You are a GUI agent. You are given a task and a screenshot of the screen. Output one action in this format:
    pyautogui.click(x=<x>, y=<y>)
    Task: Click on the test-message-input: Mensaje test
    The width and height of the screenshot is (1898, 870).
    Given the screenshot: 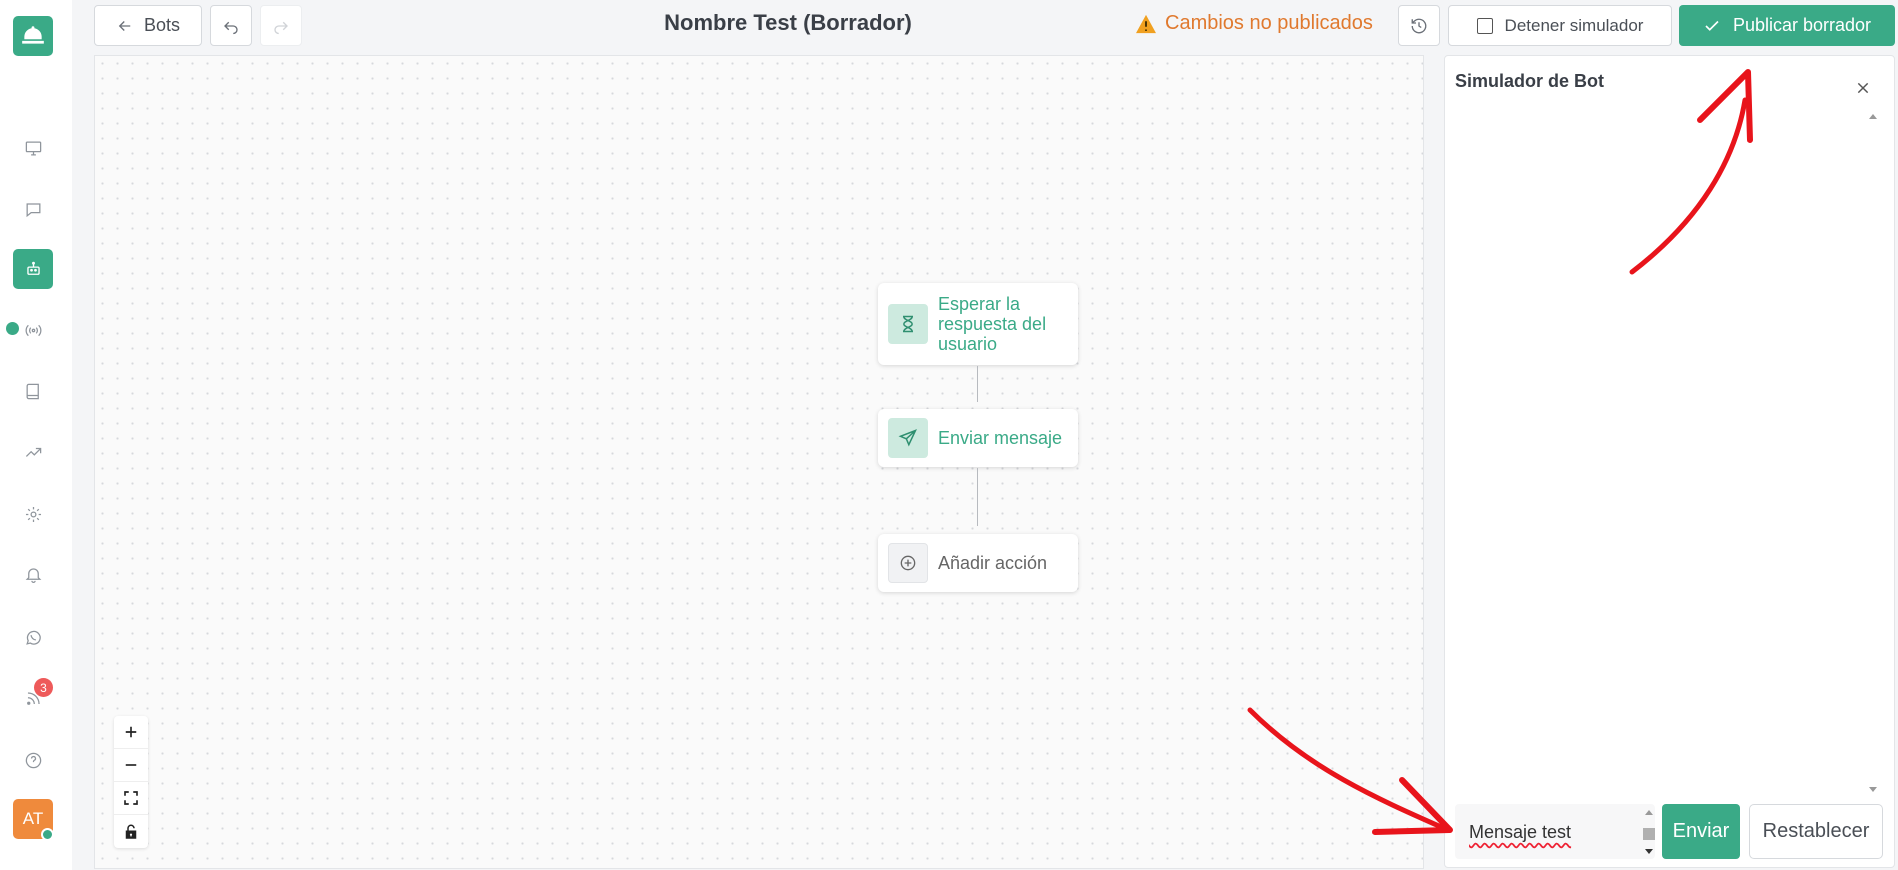 What is the action you would take?
    pyautogui.click(x=1555, y=831)
    